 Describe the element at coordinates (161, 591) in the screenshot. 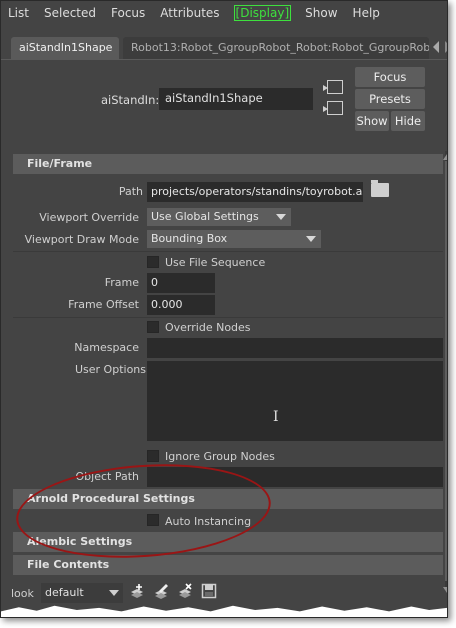

I see `edit-operator-icon` at that location.